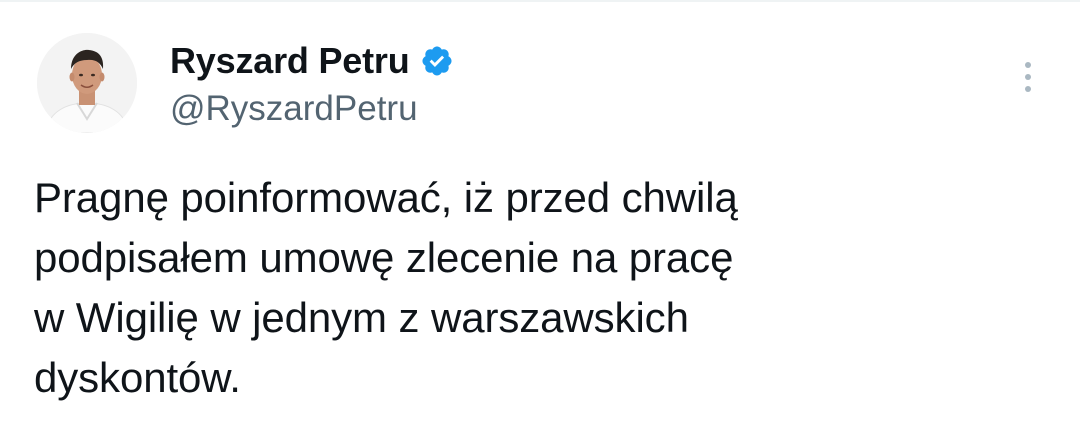  I want to click on vertical-ellipsis-icon, so click(1028, 77).